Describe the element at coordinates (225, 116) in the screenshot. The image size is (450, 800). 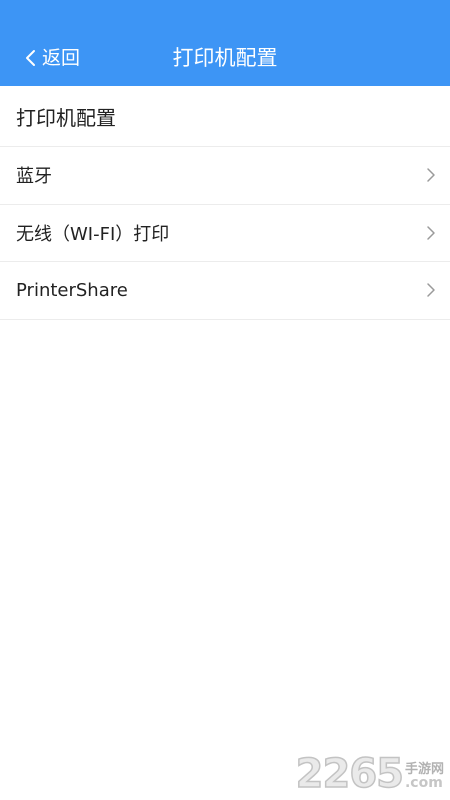
I see `section-heading: 打印机配置` at that location.